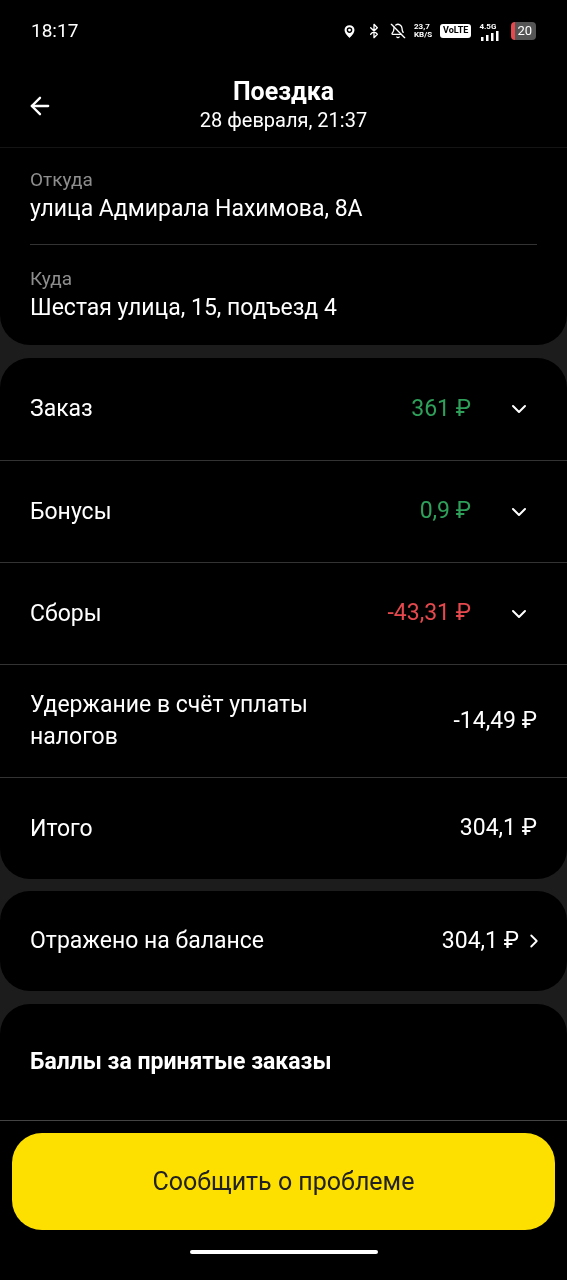  I want to click on payment-label: Заказ, so click(62, 409).